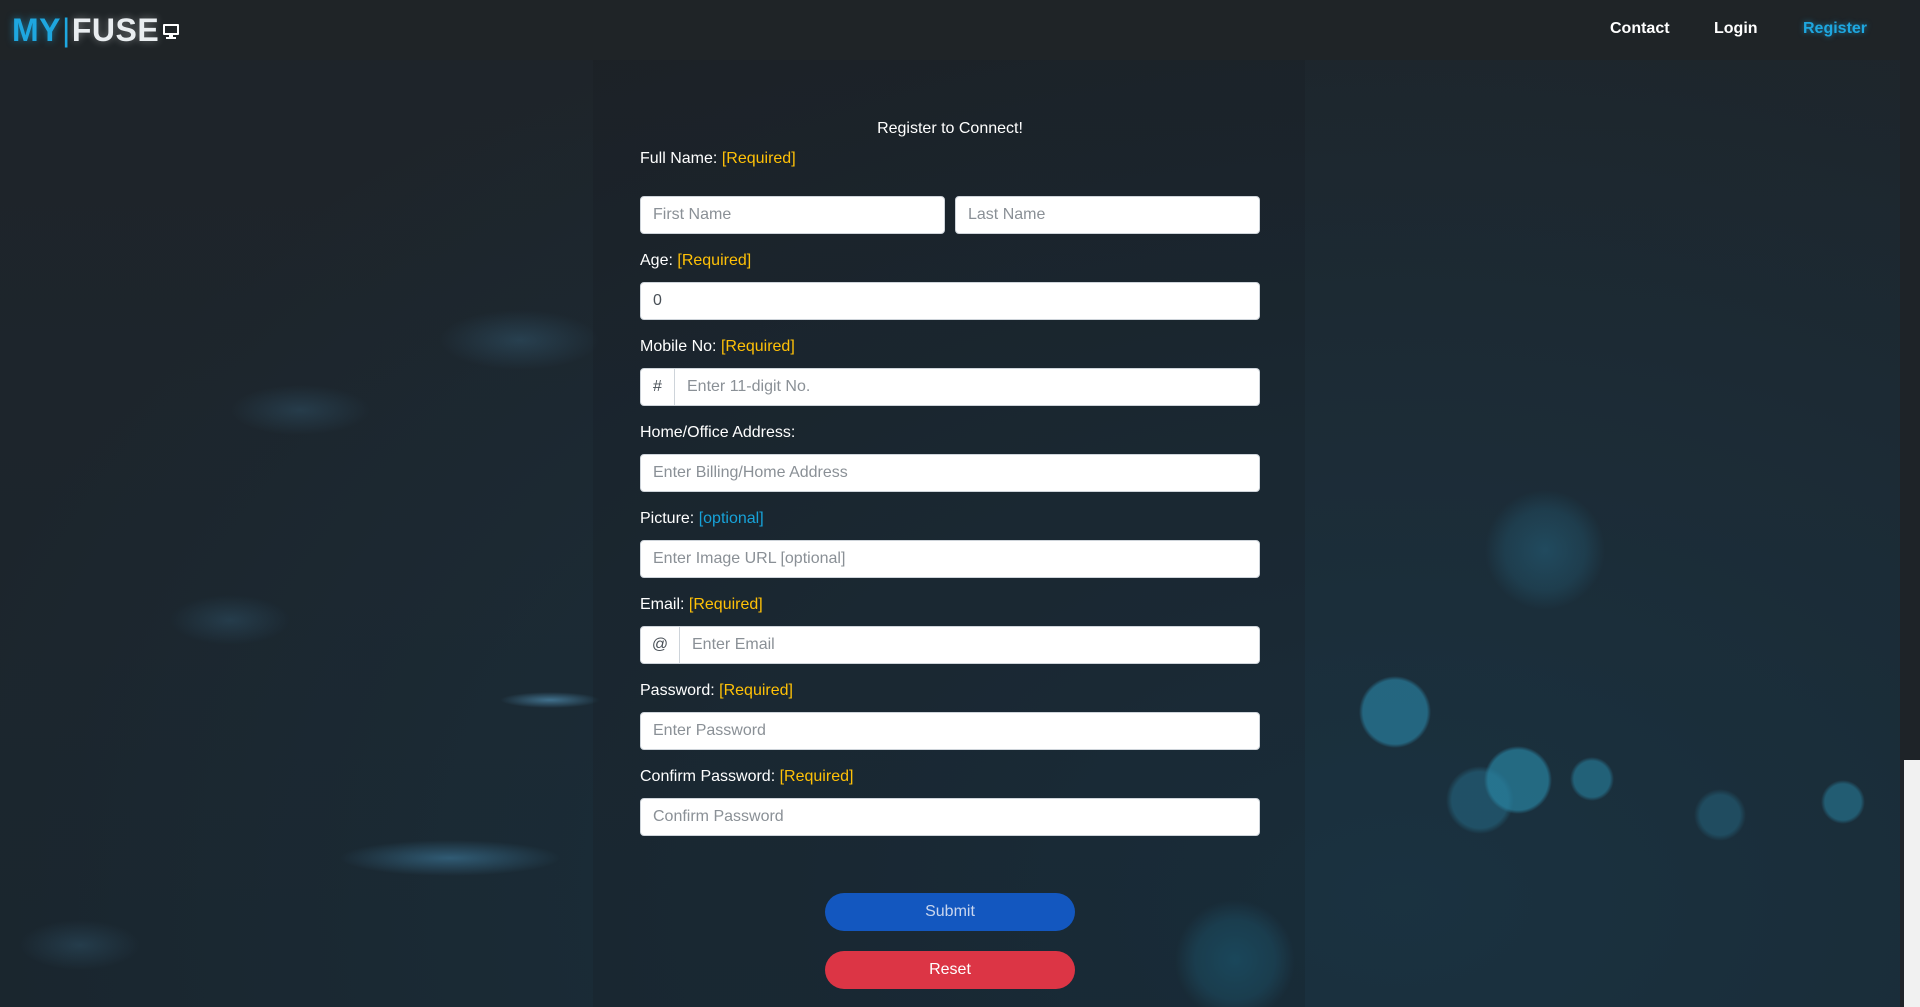 Image resolution: width=1920 pixels, height=1007 pixels. I want to click on navbar: MY | FUSE Contact Login Register, so click(950, 30).